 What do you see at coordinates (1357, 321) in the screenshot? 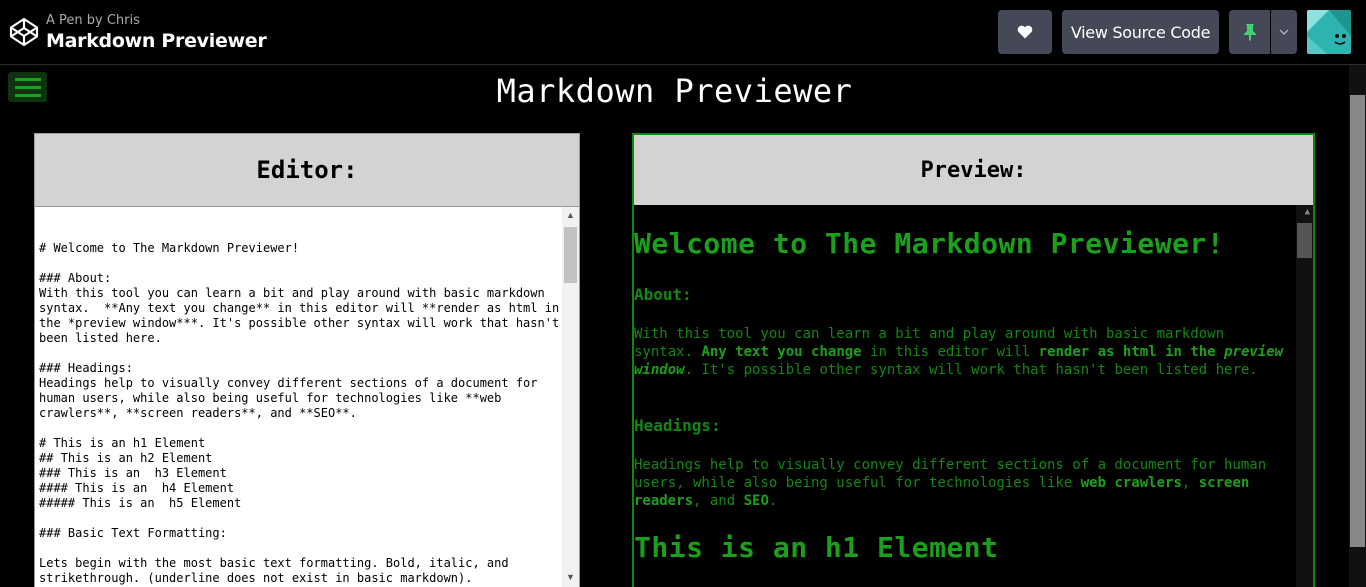
I see `page-scroll-thumb` at bounding box center [1357, 321].